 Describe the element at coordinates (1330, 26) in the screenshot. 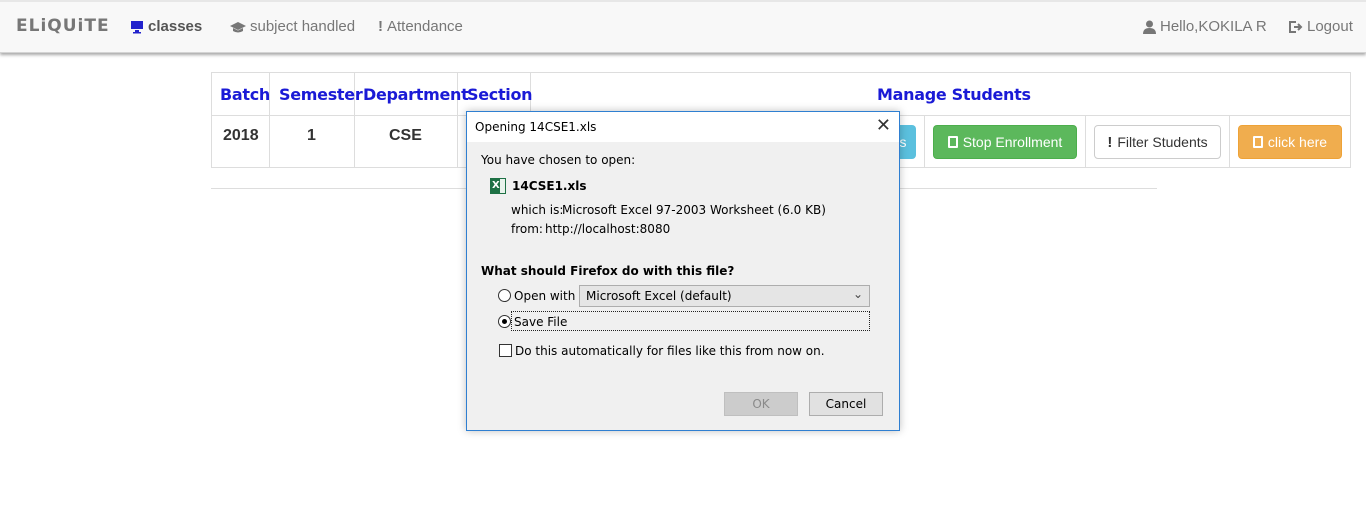

I see `nav-logout-label: Logout` at that location.